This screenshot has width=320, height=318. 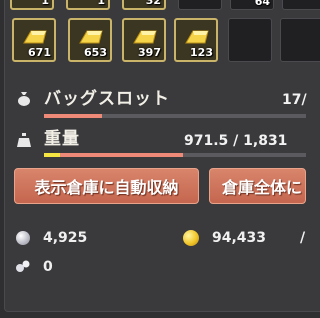 I want to click on bag-slots-bar-fill, so click(x=73, y=116).